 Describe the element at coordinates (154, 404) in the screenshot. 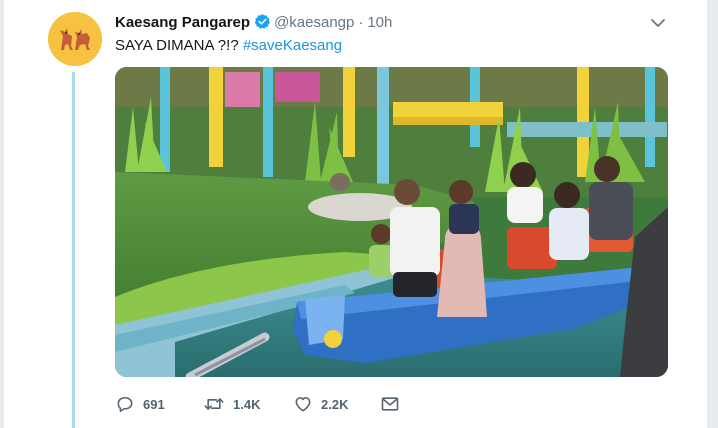

I see `reply-count: 691` at that location.